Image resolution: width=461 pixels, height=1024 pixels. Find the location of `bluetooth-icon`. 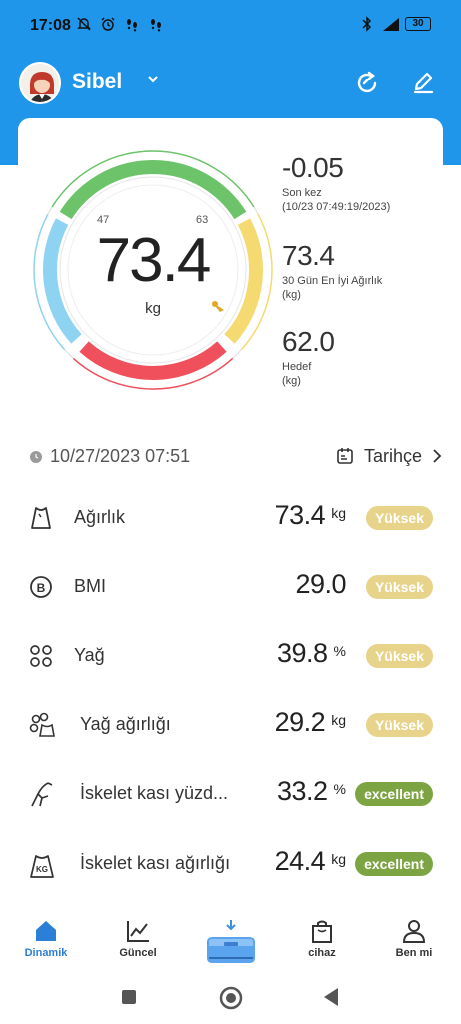

bluetooth-icon is located at coordinates (367, 24).